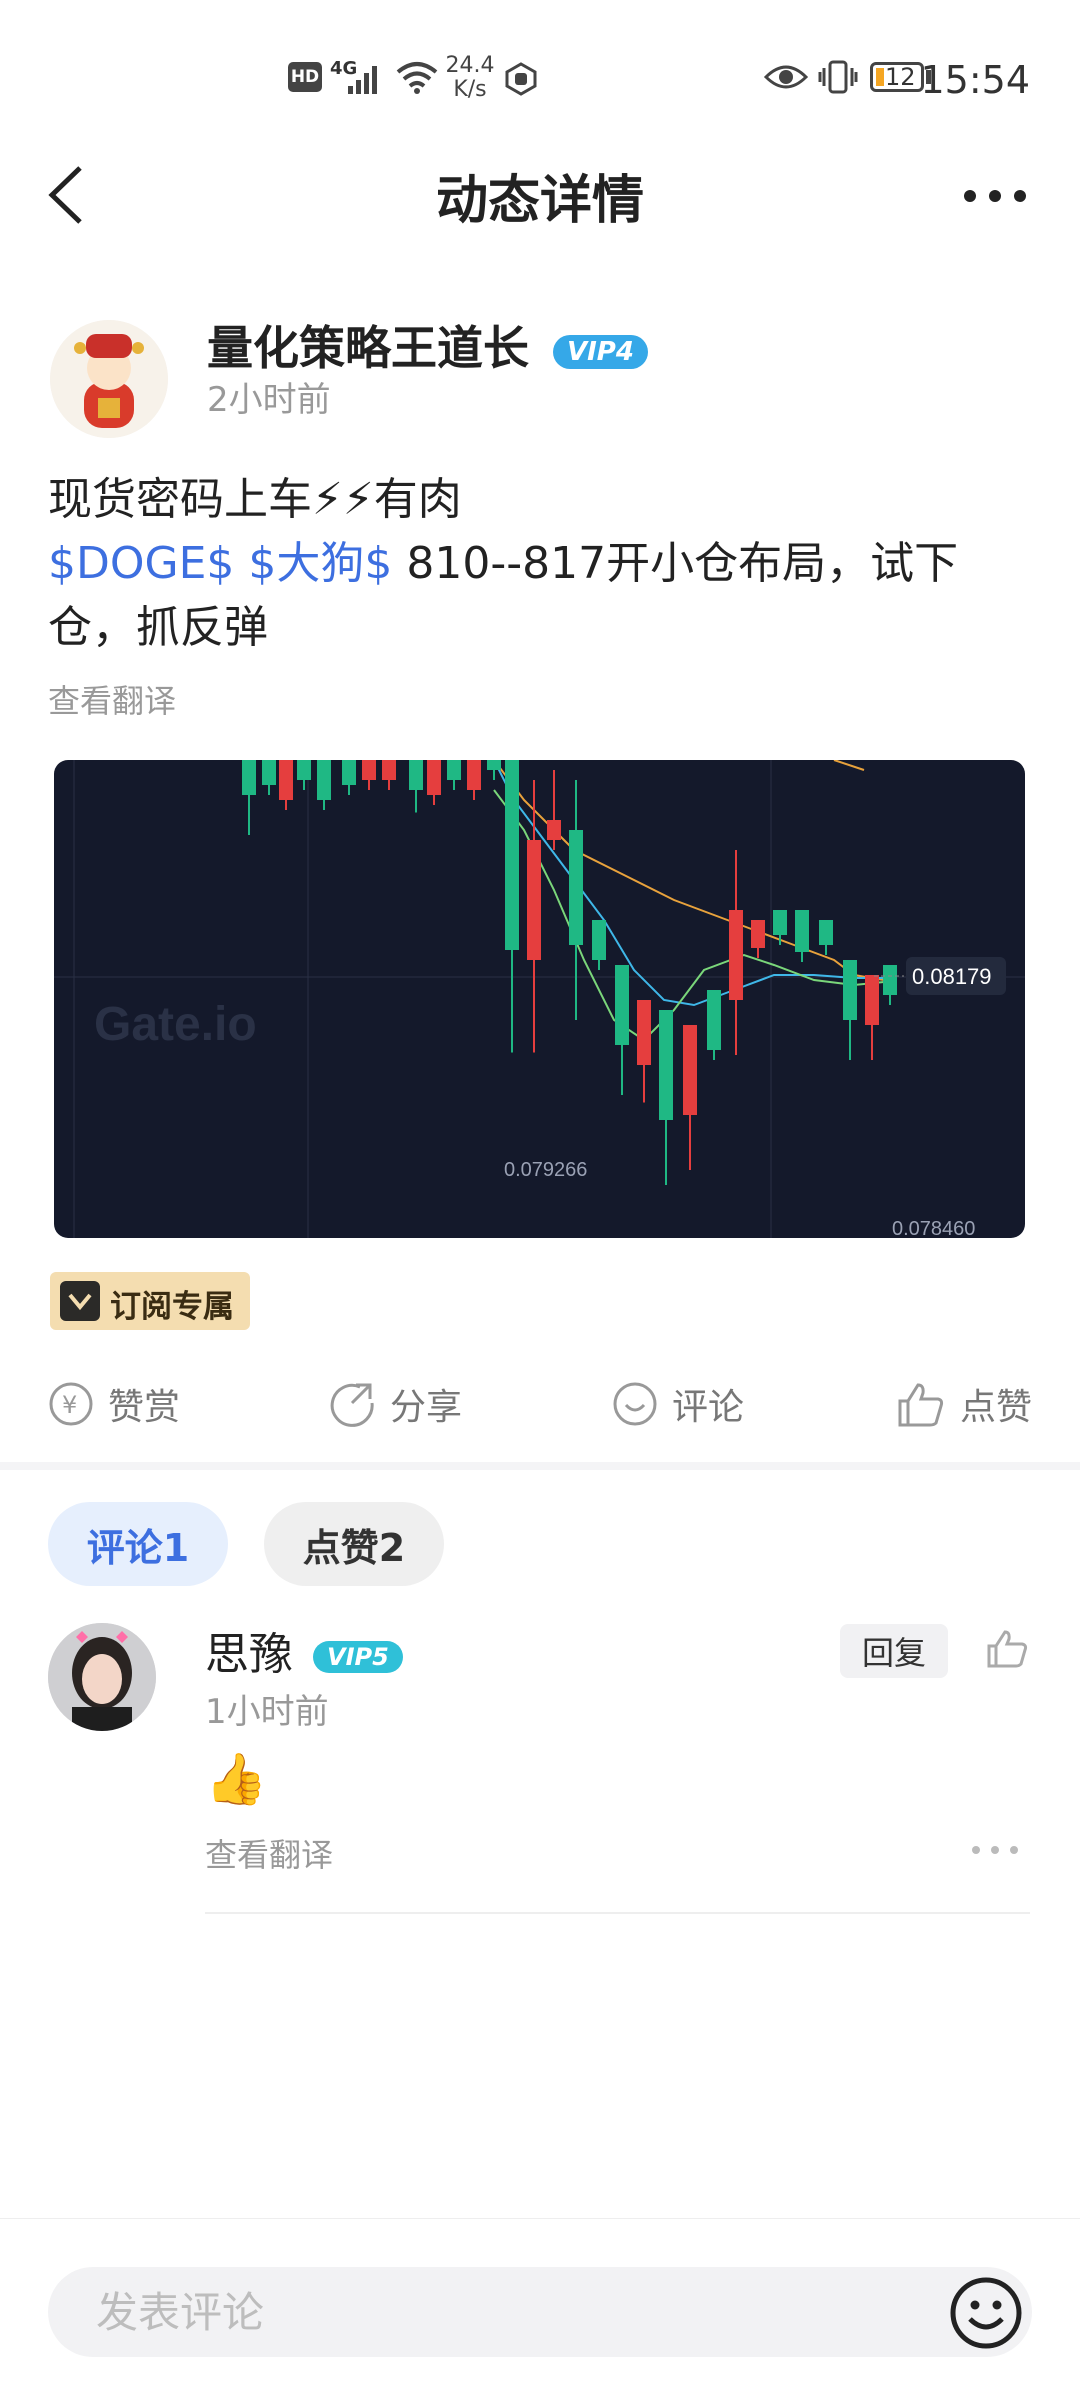 The height and width of the screenshot is (2401, 1080). I want to click on comment-icon, so click(635, 1404).